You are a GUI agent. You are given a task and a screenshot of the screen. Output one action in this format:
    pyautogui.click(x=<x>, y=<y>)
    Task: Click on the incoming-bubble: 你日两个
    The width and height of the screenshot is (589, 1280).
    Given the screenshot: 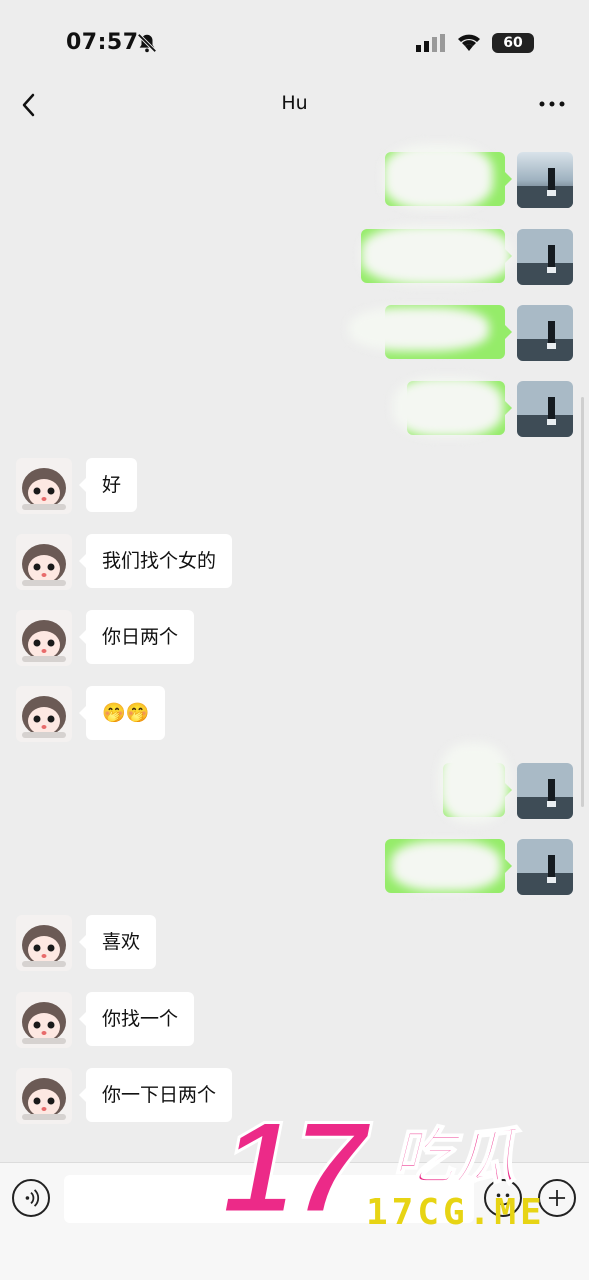 What is the action you would take?
    pyautogui.click(x=136, y=637)
    